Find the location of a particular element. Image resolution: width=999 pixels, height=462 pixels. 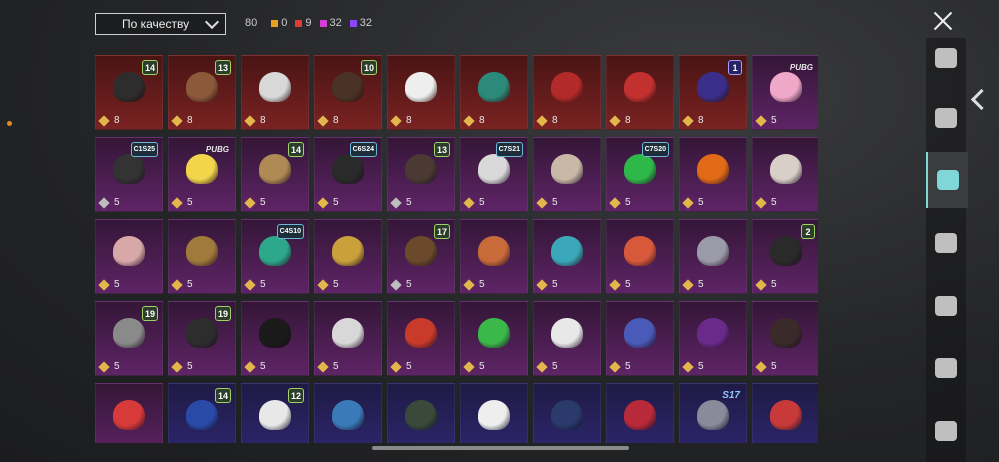

item-slot: 14 5 is located at coordinates (275, 174).